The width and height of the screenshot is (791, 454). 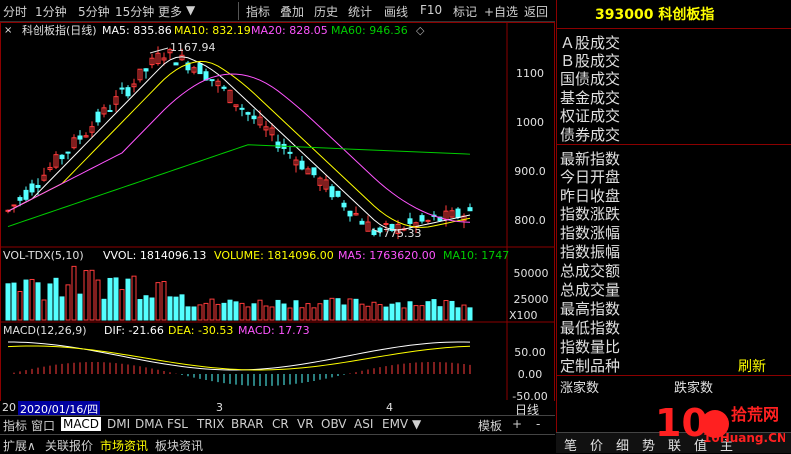 I want to click on y-tick-800: 800.0, so click(x=530, y=220).